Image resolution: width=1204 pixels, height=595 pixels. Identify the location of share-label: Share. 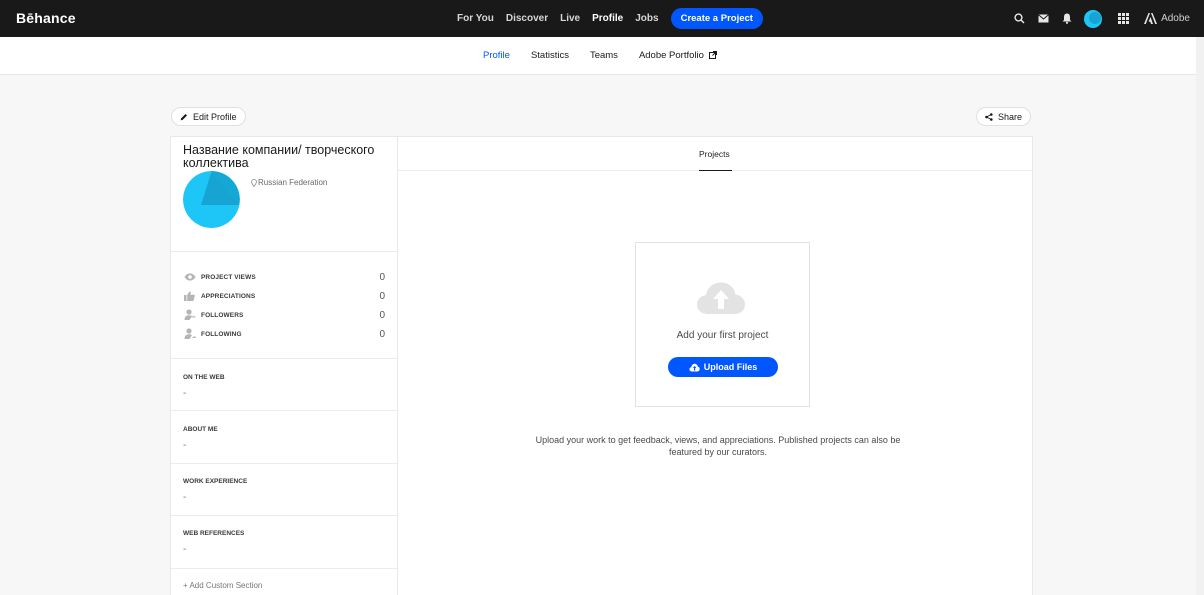
(1010, 116).